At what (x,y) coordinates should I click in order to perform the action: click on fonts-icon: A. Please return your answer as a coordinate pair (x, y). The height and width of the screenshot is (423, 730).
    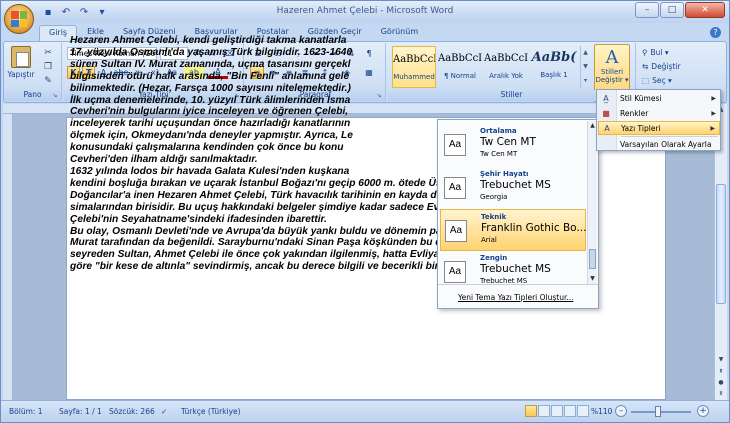
    Looking at the image, I should click on (607, 128).